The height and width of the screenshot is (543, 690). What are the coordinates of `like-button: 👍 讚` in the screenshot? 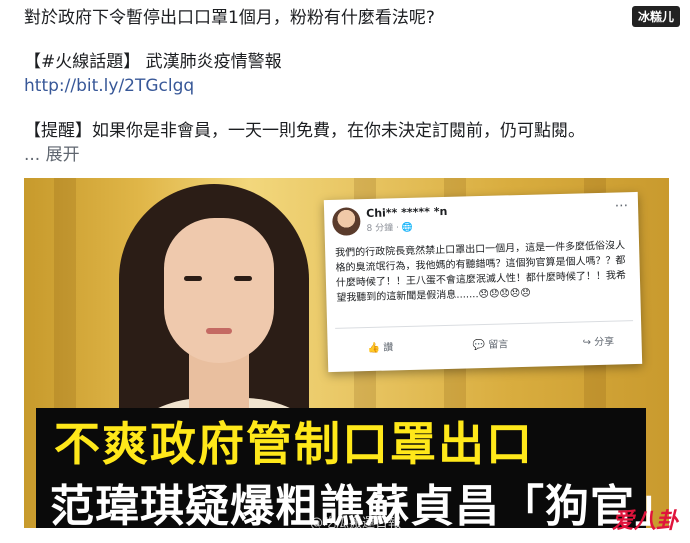 It's located at (380, 346).